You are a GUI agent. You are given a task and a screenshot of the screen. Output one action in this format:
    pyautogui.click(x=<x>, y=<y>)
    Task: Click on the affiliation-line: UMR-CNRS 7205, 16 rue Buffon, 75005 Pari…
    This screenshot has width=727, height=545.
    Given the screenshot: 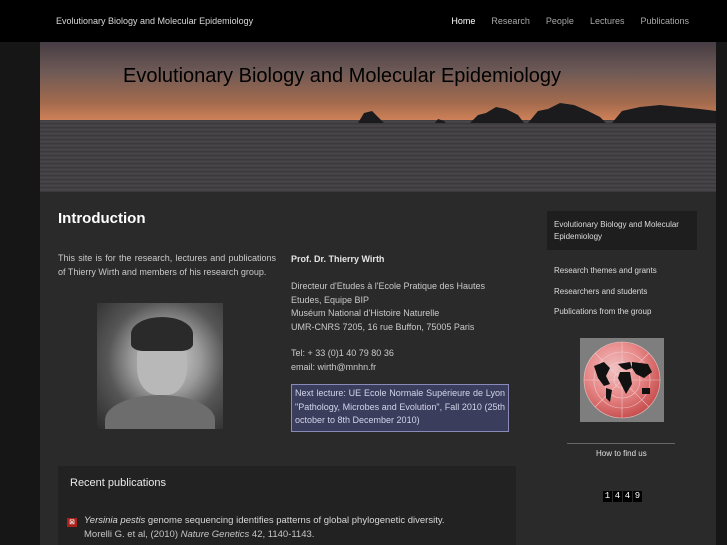 What is the action you would take?
    pyautogui.click(x=383, y=326)
    